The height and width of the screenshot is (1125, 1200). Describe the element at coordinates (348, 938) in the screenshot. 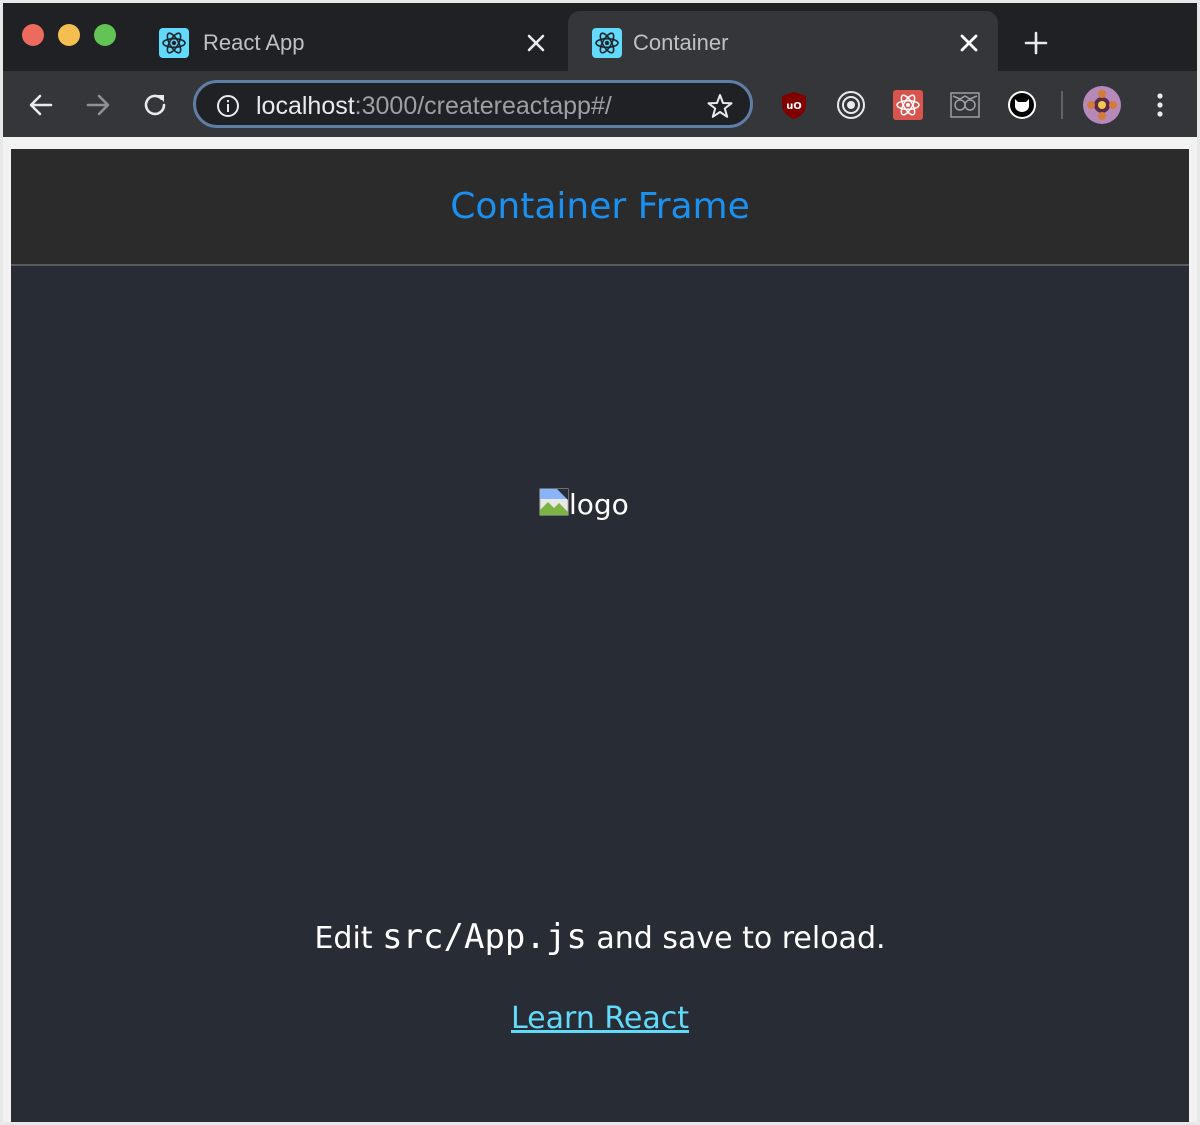

I see `edit-prefix: Edit` at that location.